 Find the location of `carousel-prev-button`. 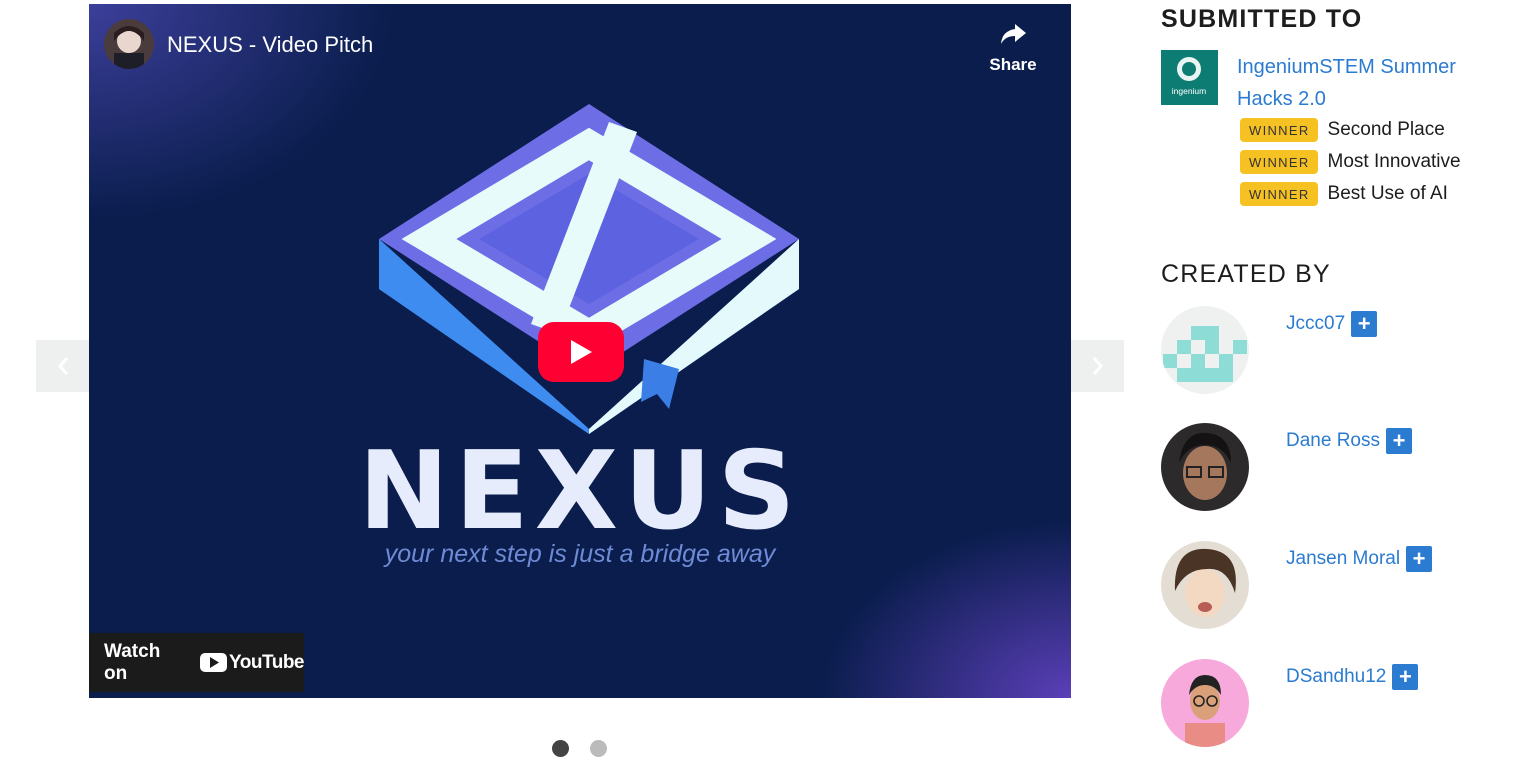

carousel-prev-button is located at coordinates (62, 366).